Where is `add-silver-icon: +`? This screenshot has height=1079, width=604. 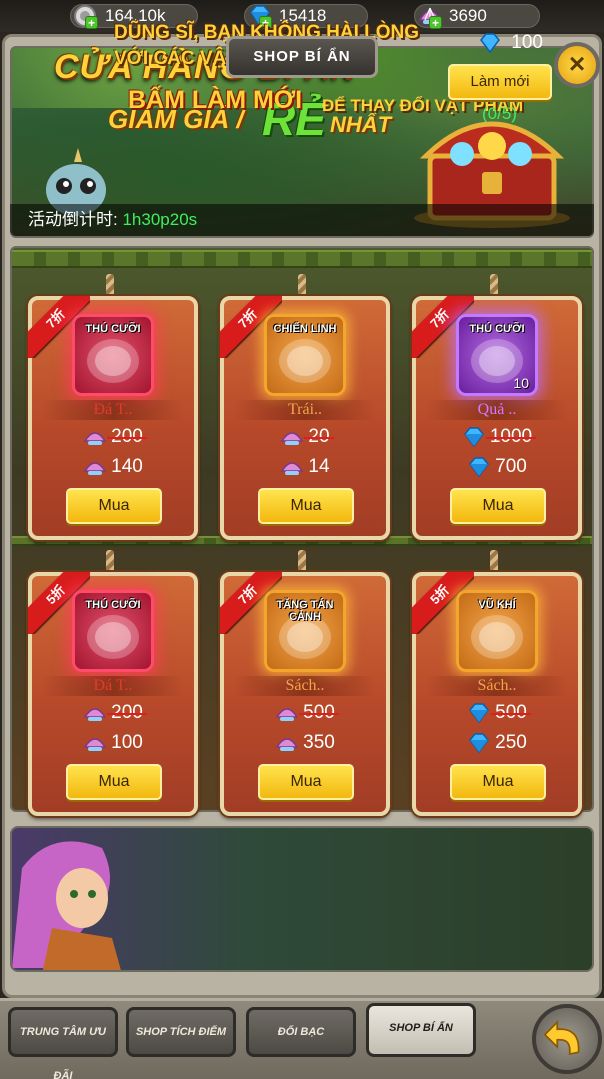
add-silver-icon: + is located at coordinates (91, 22).